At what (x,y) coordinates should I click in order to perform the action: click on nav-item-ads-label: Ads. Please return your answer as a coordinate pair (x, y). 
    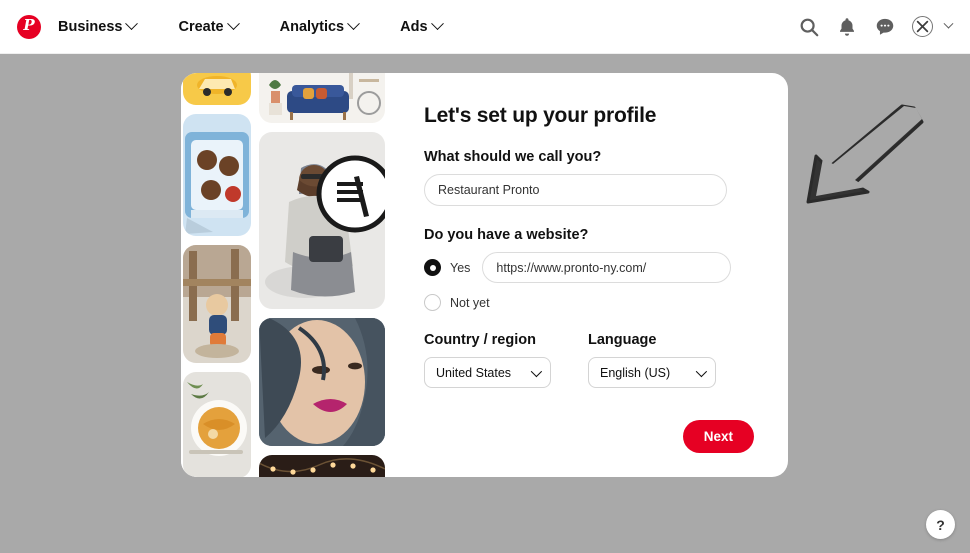
    Looking at the image, I should click on (414, 26).